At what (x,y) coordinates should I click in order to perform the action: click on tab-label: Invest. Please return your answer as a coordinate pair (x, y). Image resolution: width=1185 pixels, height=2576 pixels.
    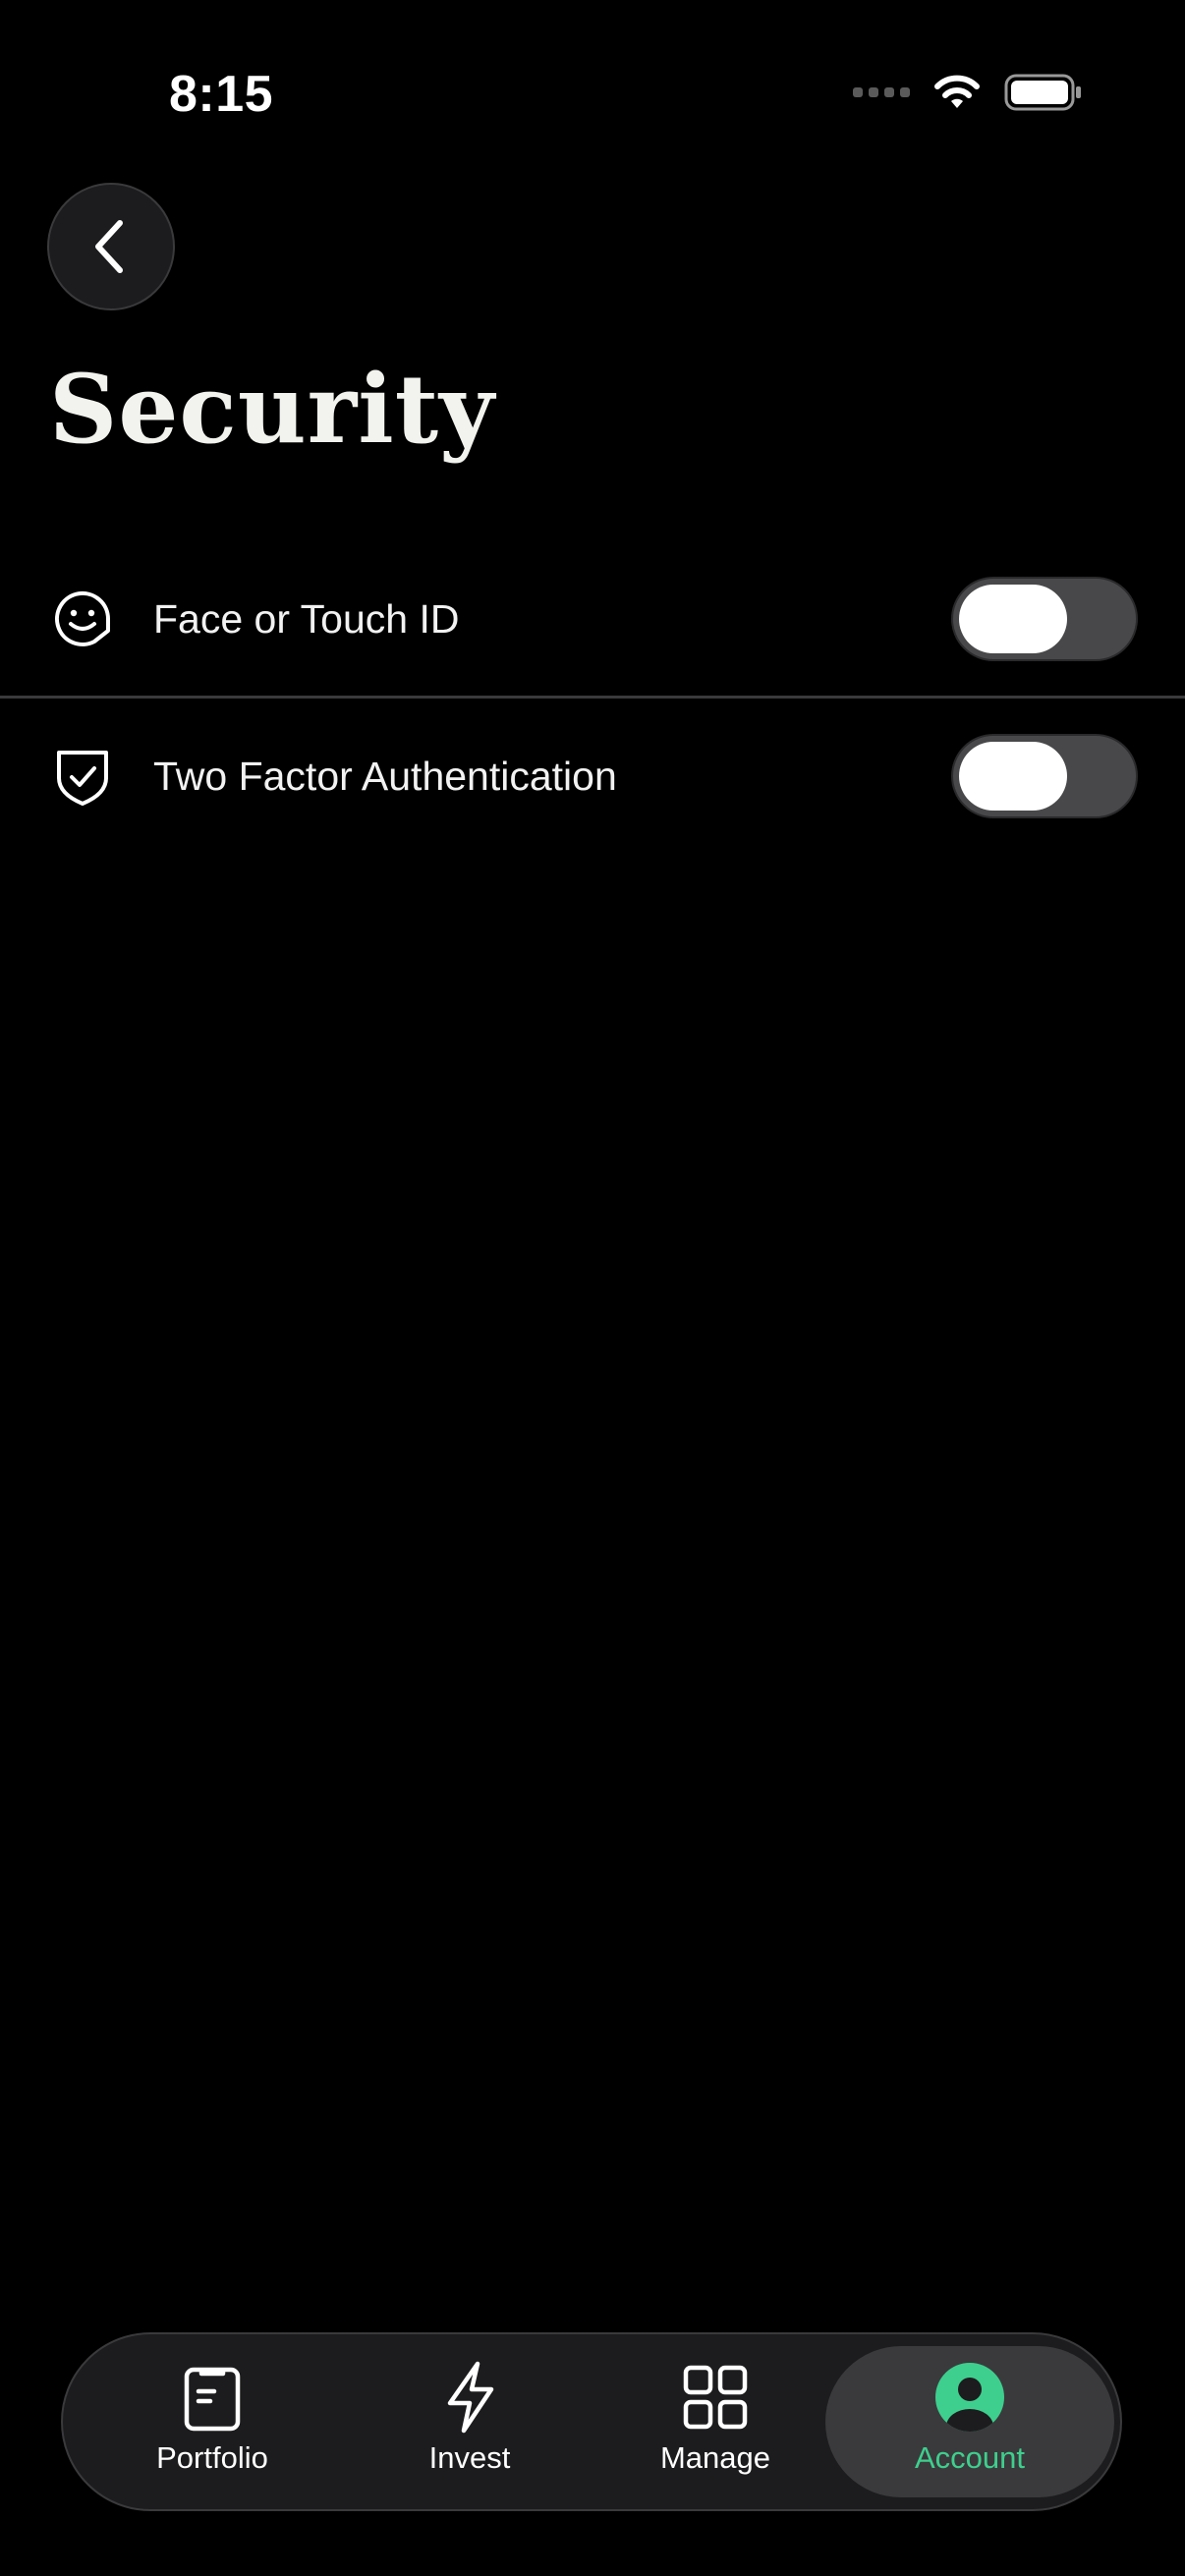
    Looking at the image, I should click on (470, 2457).